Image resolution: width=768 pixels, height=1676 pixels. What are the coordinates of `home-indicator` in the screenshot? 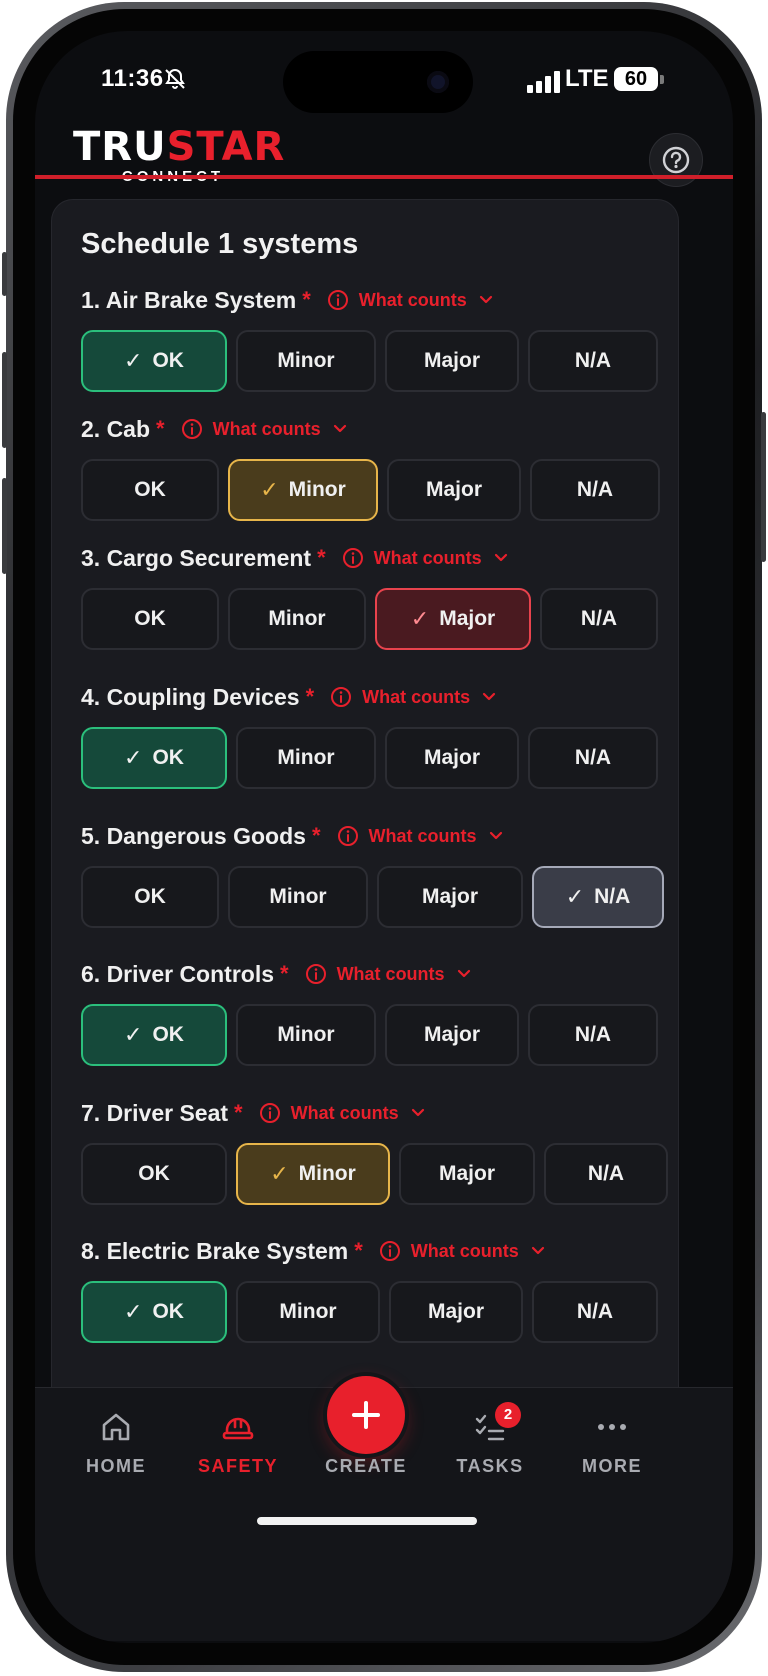 It's located at (367, 1521).